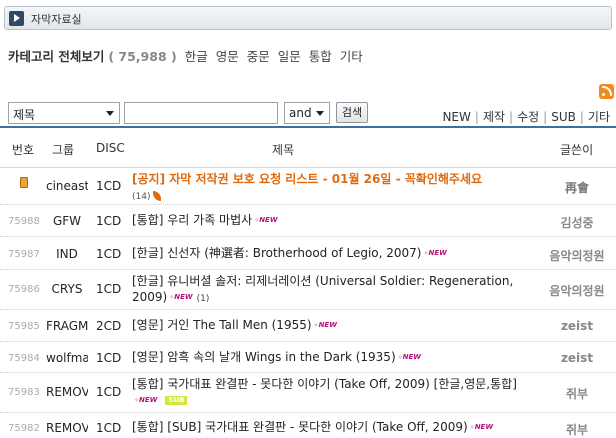 This screenshot has height=438, width=616. Describe the element at coordinates (56, 19) in the screenshot. I see `board-title: 자막자료실` at that location.